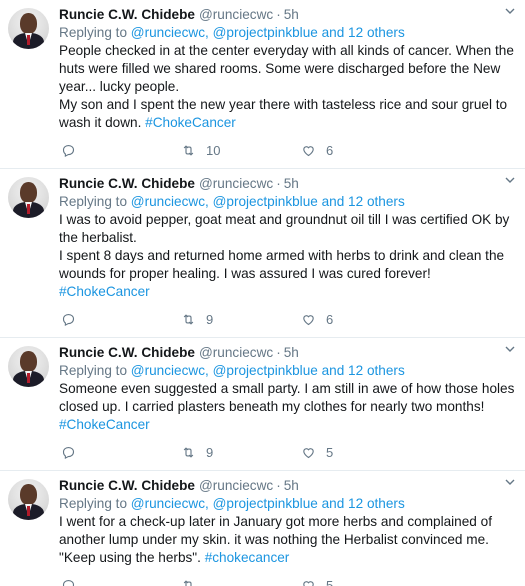 The image size is (525, 586). What do you see at coordinates (247, 557) in the screenshot?
I see `hashtag-link: #chokecancer` at bounding box center [247, 557].